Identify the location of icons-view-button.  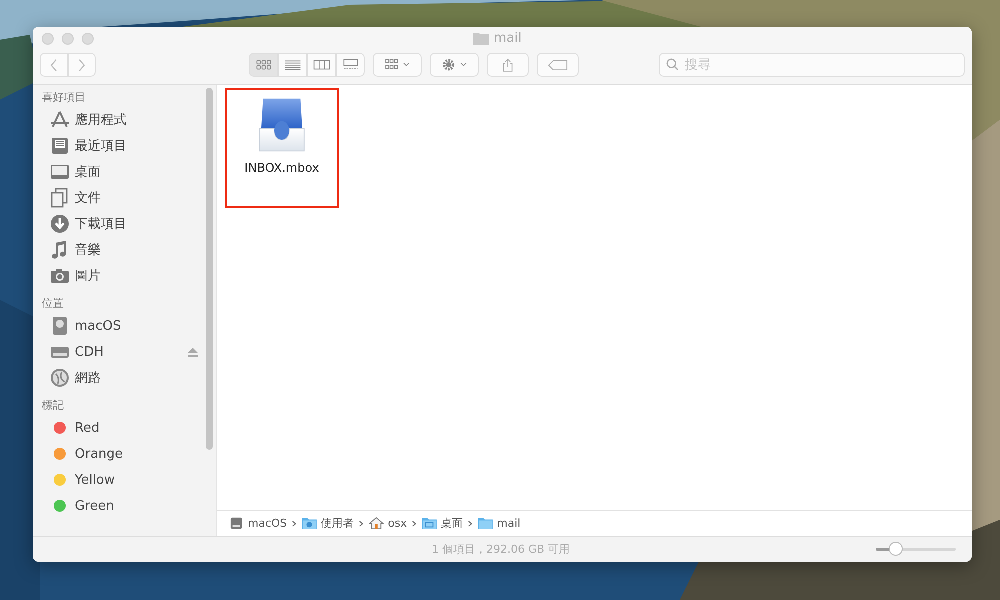
(263, 65).